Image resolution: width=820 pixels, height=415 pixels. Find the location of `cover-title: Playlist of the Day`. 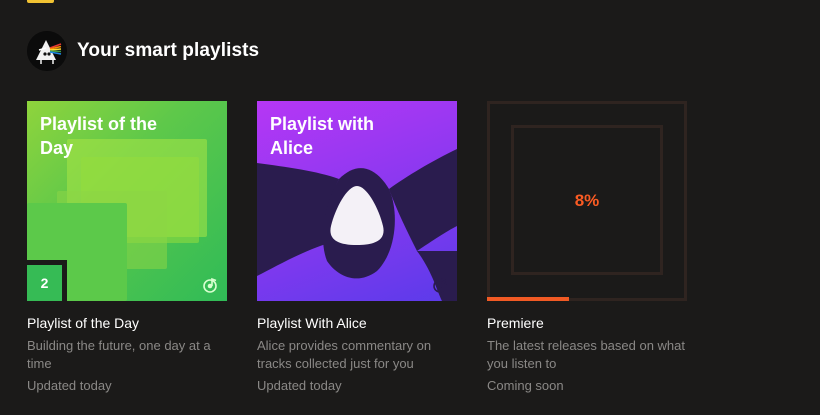

cover-title: Playlist of the Day is located at coordinates (99, 136).